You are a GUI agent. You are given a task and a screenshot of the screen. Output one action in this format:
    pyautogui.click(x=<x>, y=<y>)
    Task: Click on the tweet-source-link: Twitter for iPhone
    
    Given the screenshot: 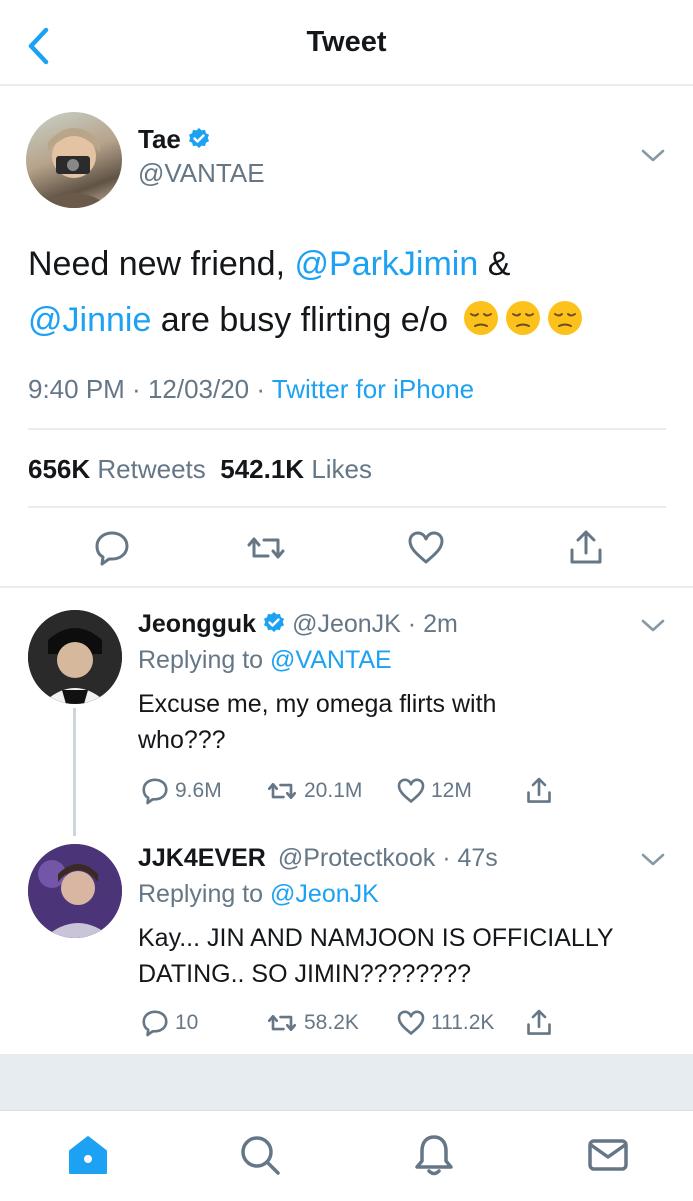 What is the action you would take?
    pyautogui.click(x=373, y=389)
    